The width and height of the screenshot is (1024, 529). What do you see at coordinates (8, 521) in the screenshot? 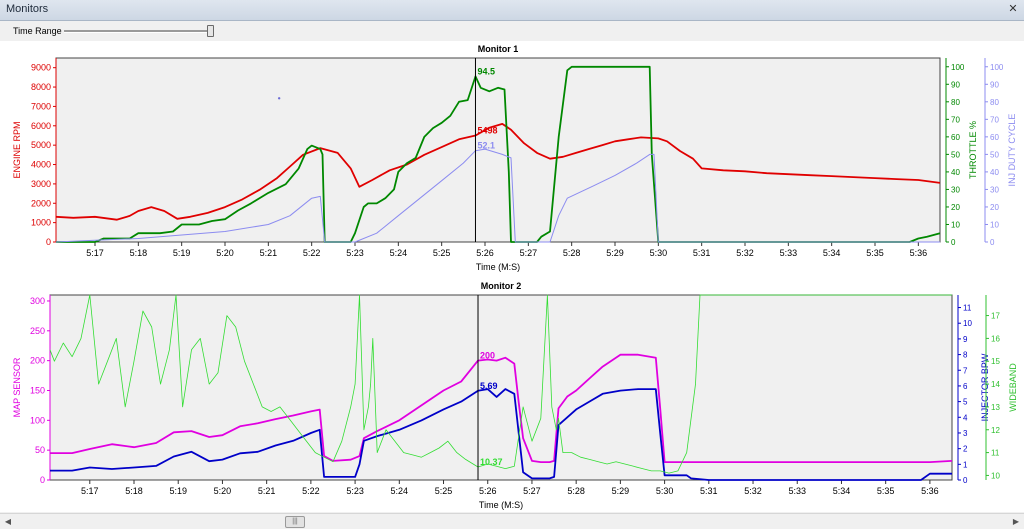
I see `scroll-left-icon: ◀` at bounding box center [8, 521].